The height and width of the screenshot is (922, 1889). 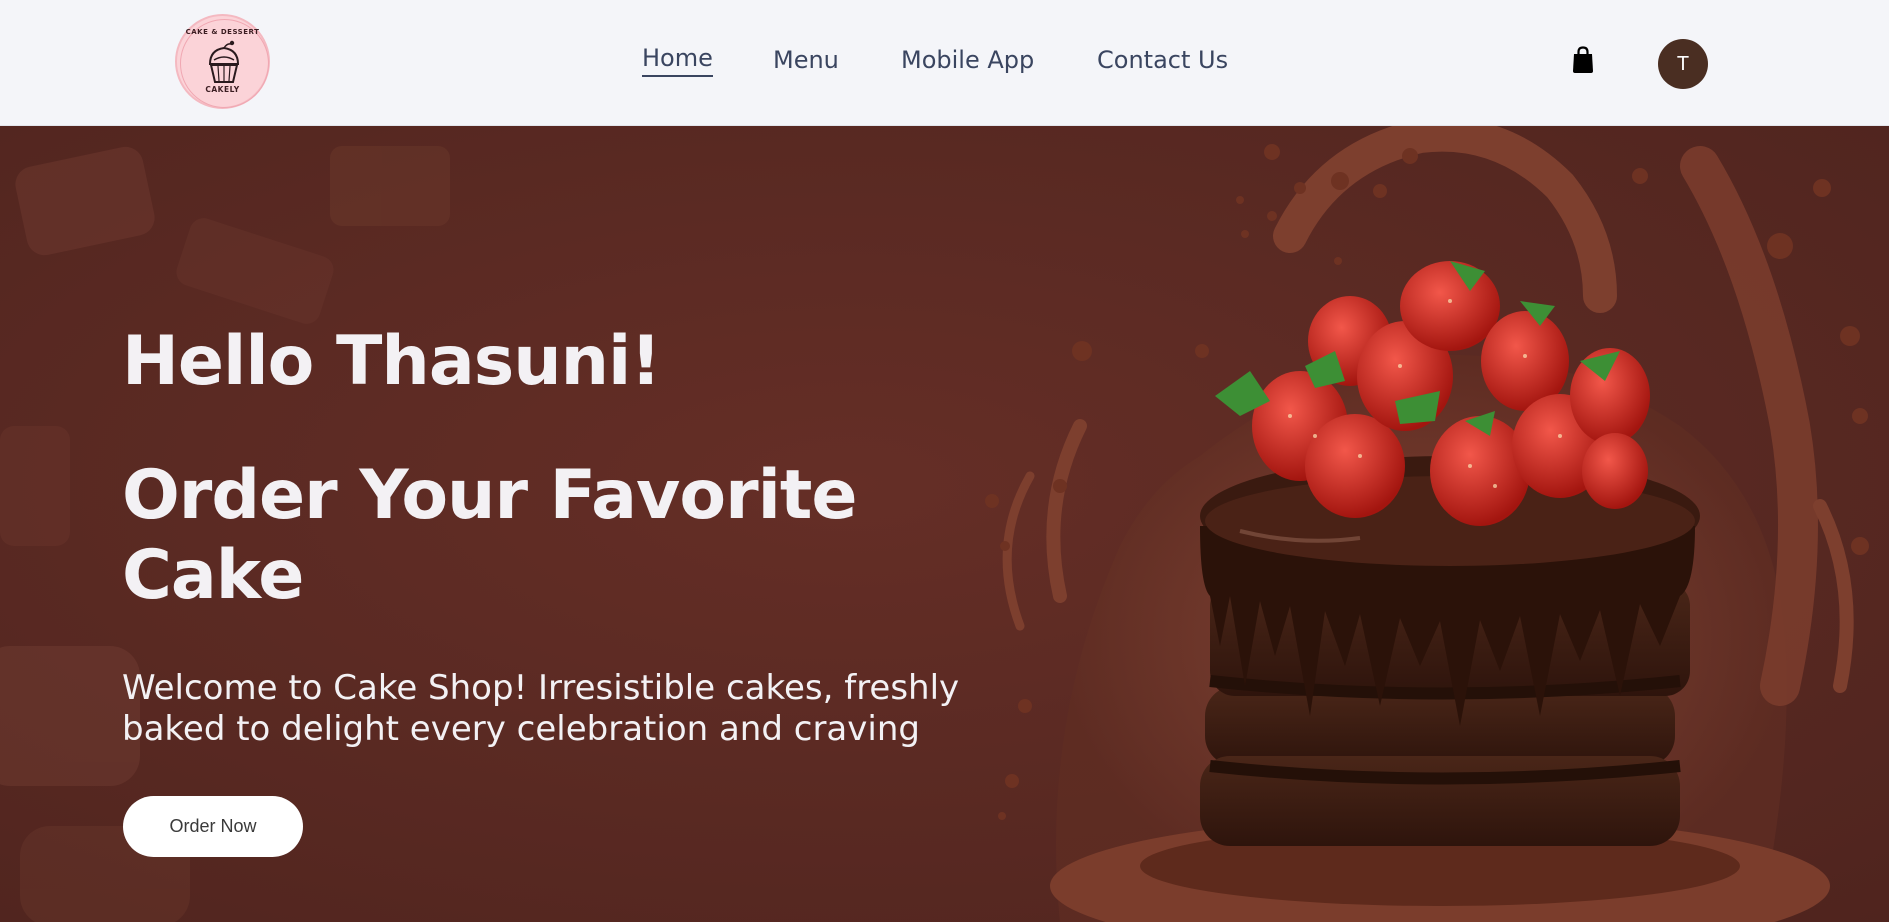 I want to click on nav-contact-us: Contact Us, so click(x=1162, y=60).